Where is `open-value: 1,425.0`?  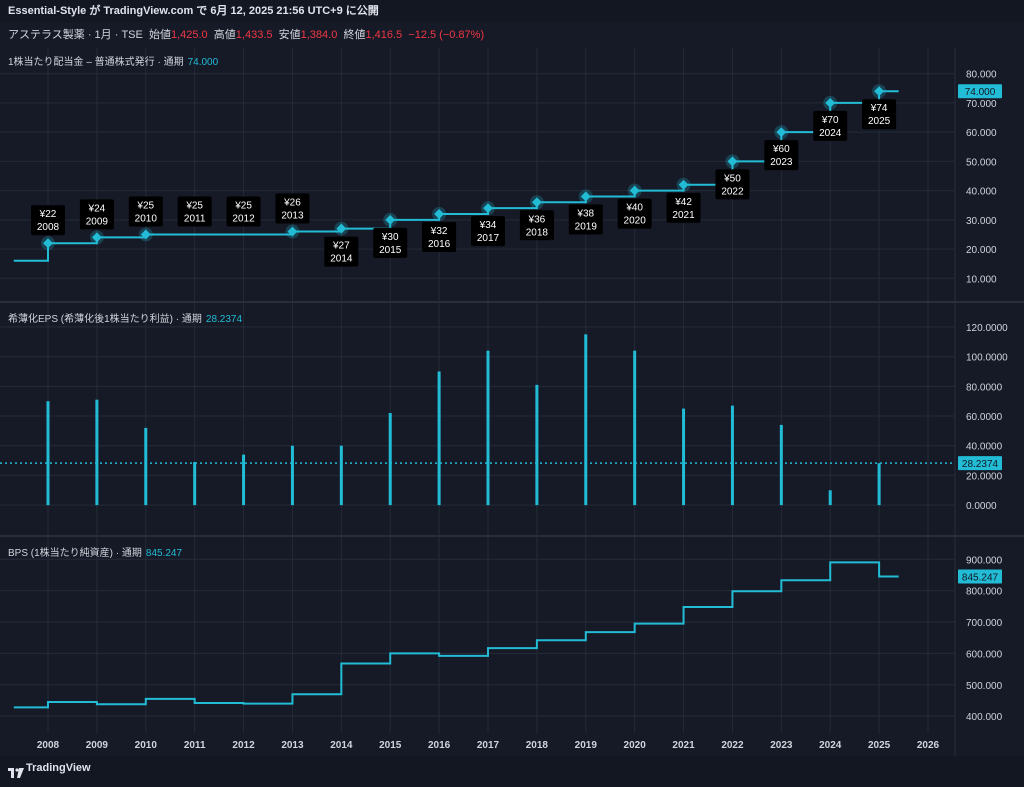 open-value: 1,425.0 is located at coordinates (189, 35).